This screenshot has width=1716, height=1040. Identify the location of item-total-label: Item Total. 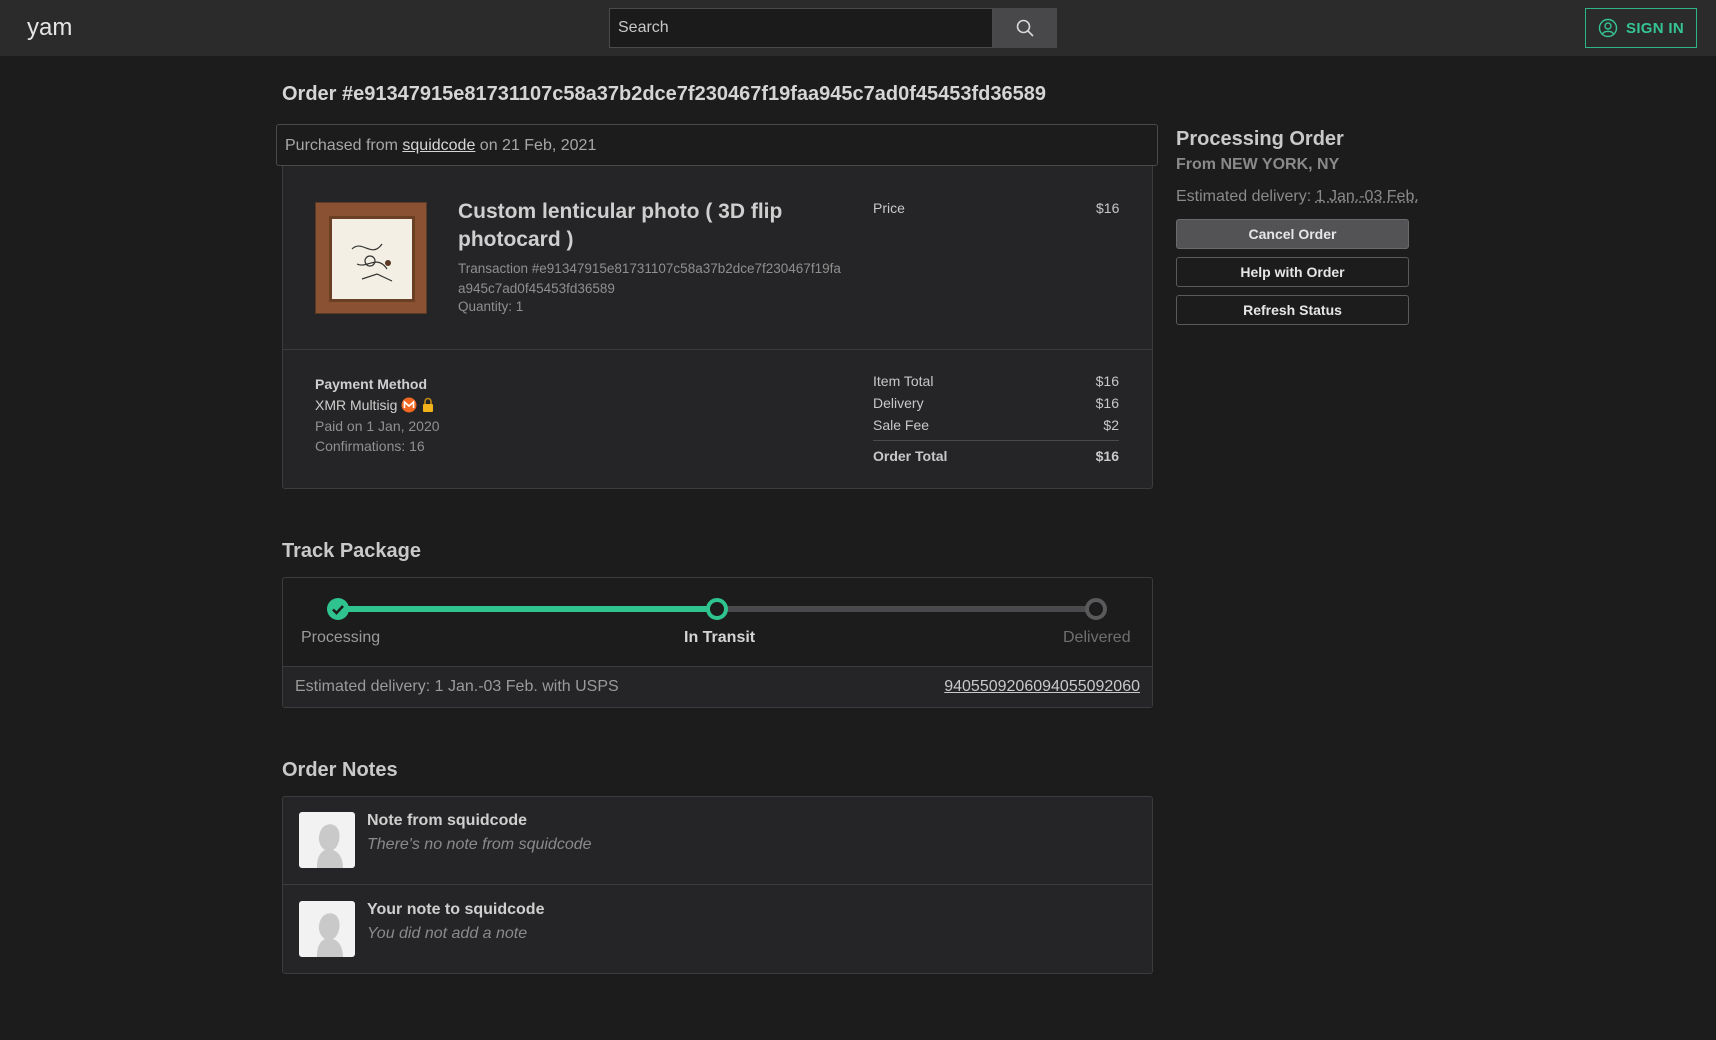
(903, 381).